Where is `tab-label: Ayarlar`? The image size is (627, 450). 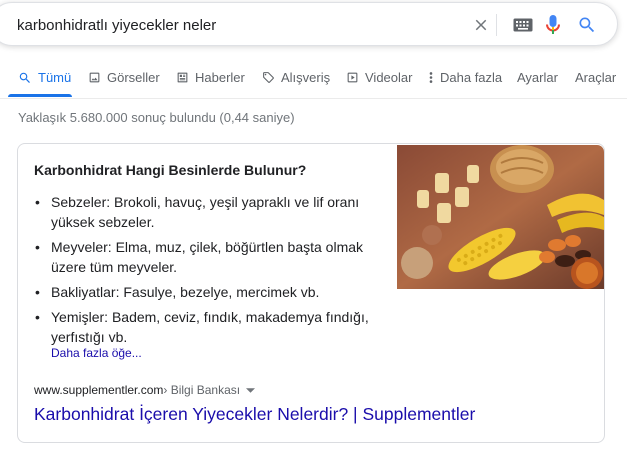 tab-label: Ayarlar is located at coordinates (537, 77).